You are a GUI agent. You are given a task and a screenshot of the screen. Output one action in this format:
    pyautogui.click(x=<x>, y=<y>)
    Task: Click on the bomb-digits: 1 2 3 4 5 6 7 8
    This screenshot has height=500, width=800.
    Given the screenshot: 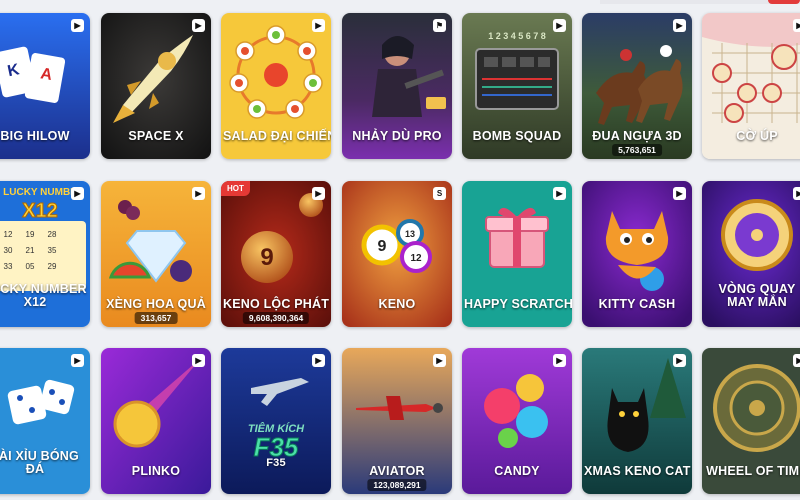 What is the action you would take?
    pyautogui.click(x=517, y=36)
    